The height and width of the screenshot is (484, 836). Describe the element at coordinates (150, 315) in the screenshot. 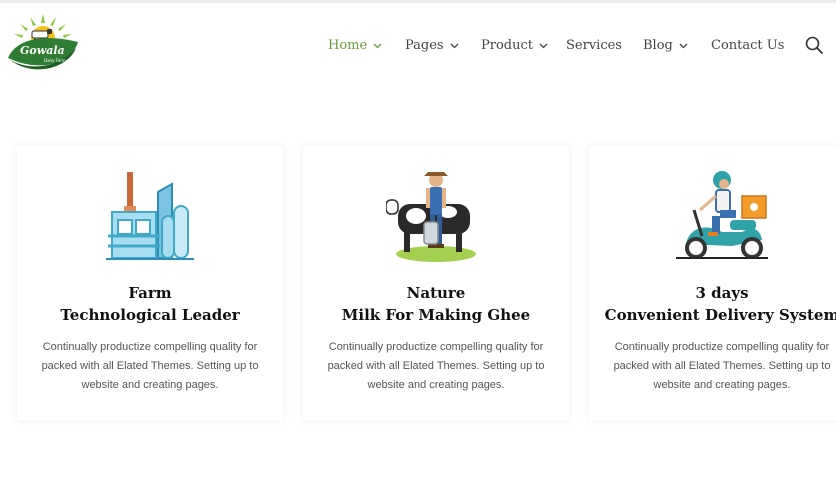

I see `feature-subtitle: Technological Leader` at that location.